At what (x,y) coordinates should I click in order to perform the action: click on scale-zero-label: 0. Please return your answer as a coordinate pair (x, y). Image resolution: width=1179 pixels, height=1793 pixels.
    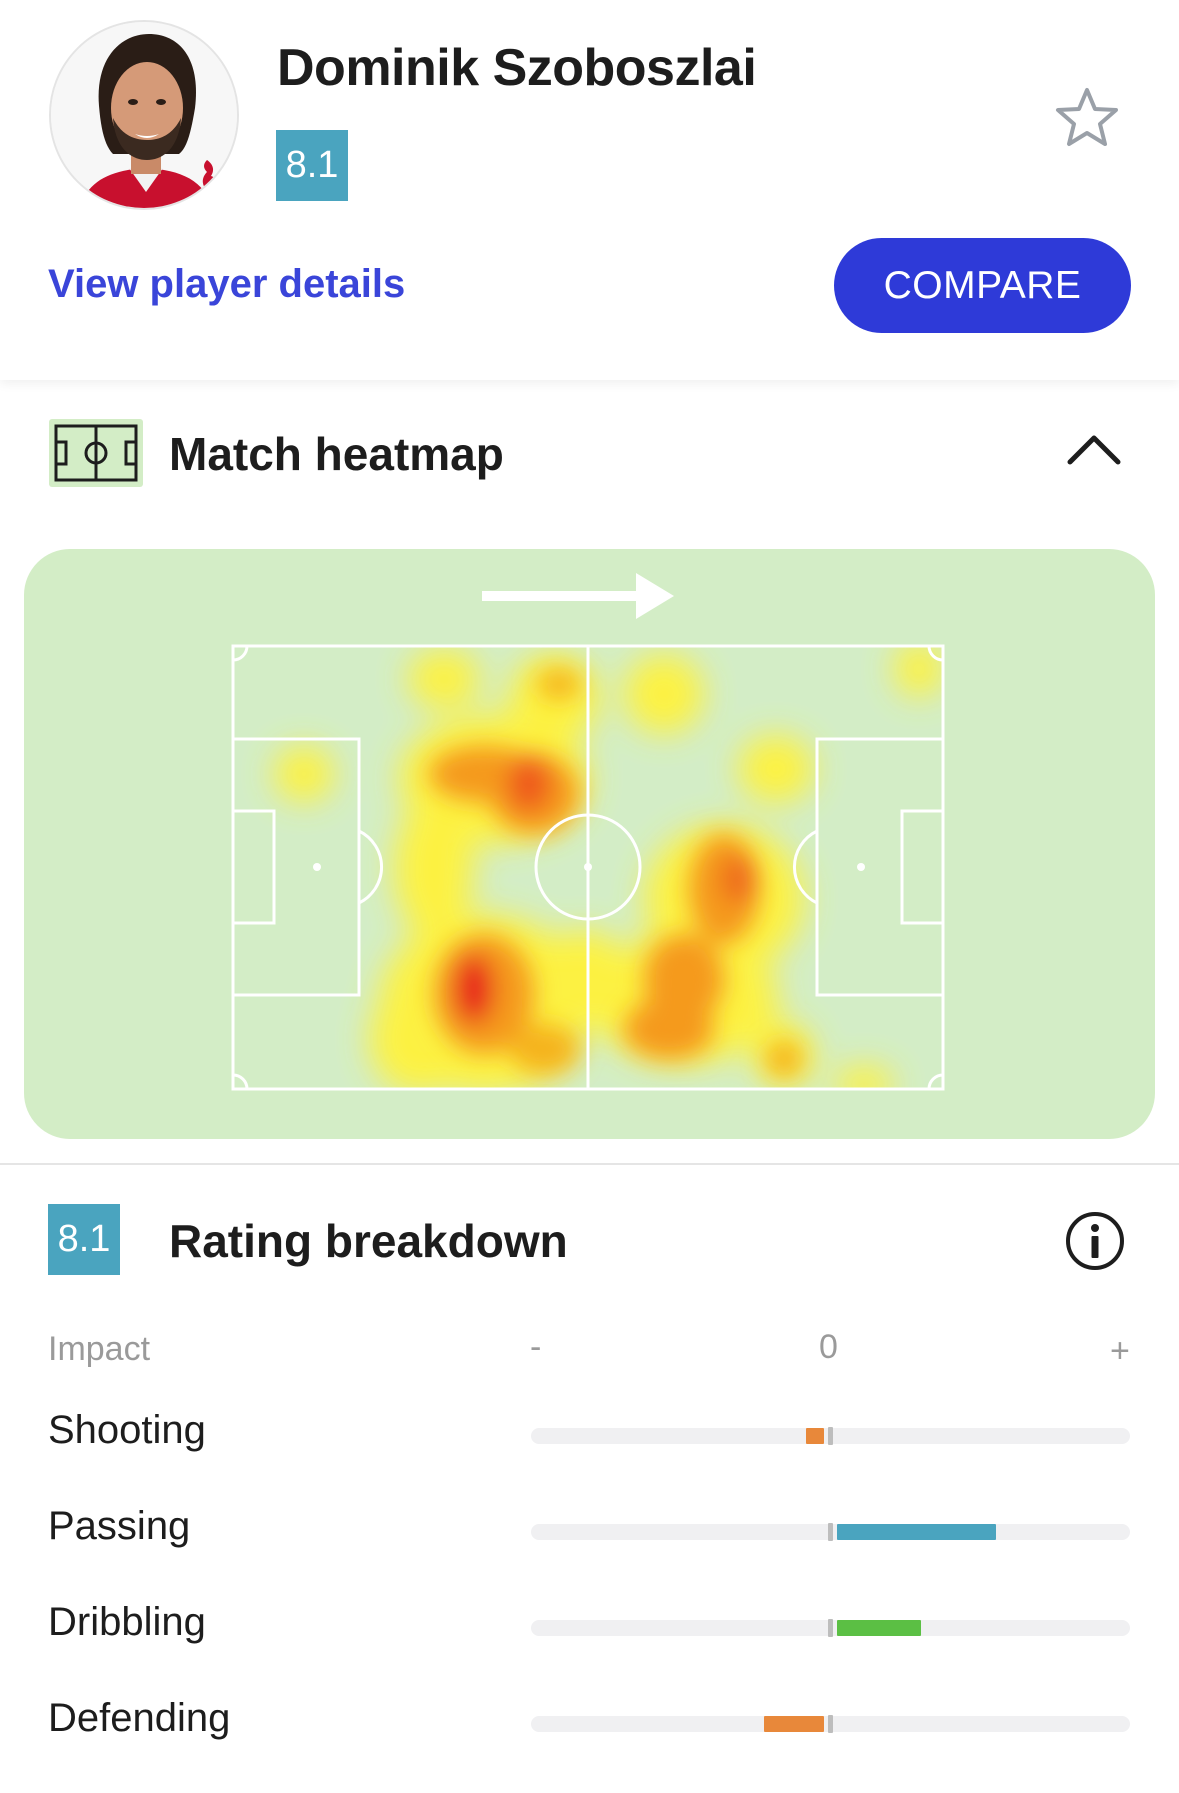
    Looking at the image, I should click on (828, 1347).